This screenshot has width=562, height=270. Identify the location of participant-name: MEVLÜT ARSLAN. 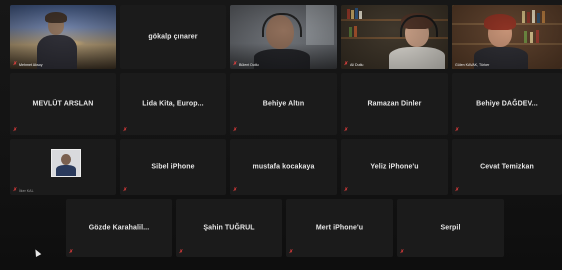
(63, 104).